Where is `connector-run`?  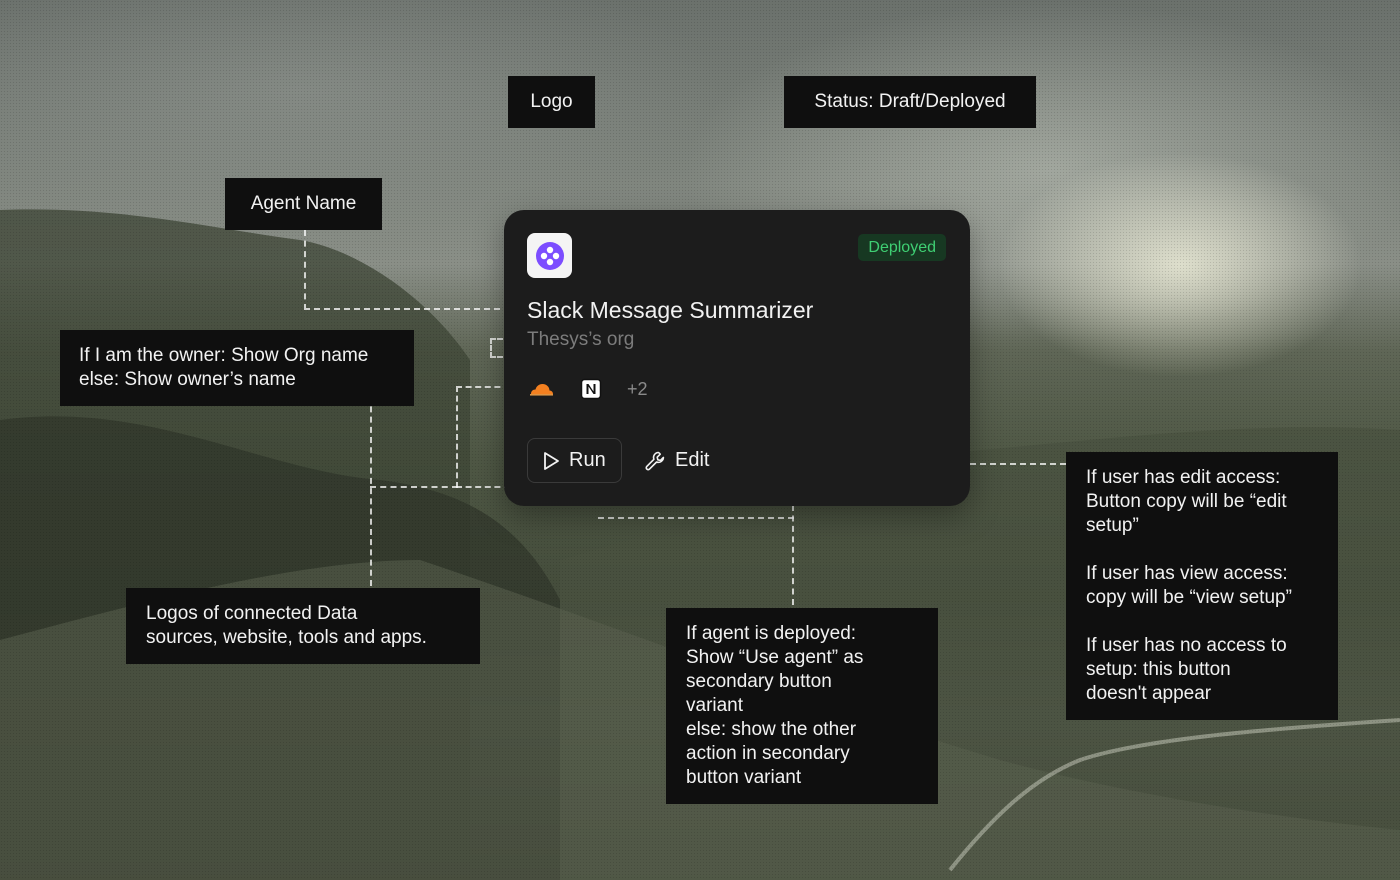 connector-run is located at coordinates (696, 555).